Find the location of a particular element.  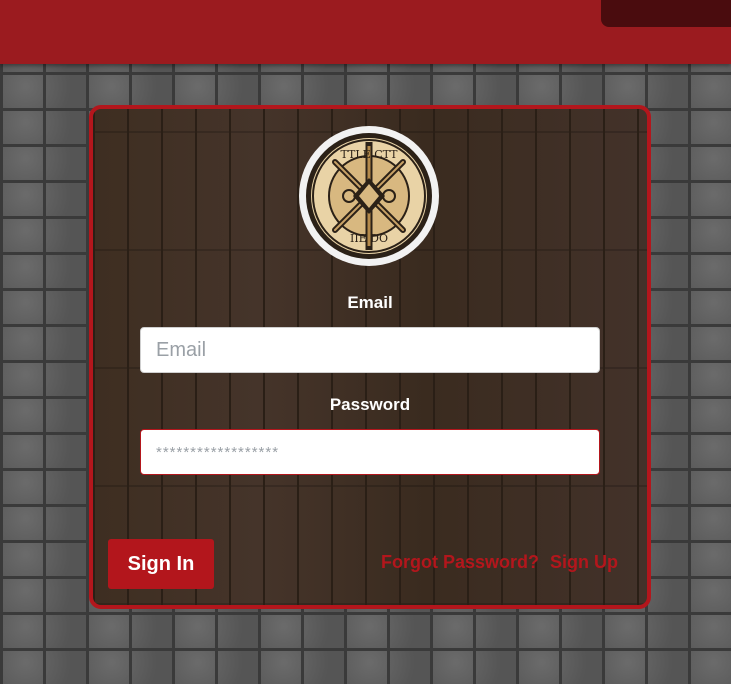

sign-up-link: Sign Up is located at coordinates (584, 562).